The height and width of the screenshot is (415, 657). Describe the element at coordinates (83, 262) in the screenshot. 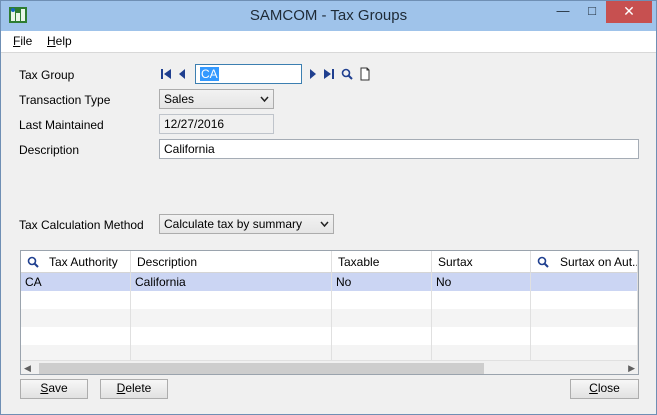

I see `column-label: Tax Authority` at that location.